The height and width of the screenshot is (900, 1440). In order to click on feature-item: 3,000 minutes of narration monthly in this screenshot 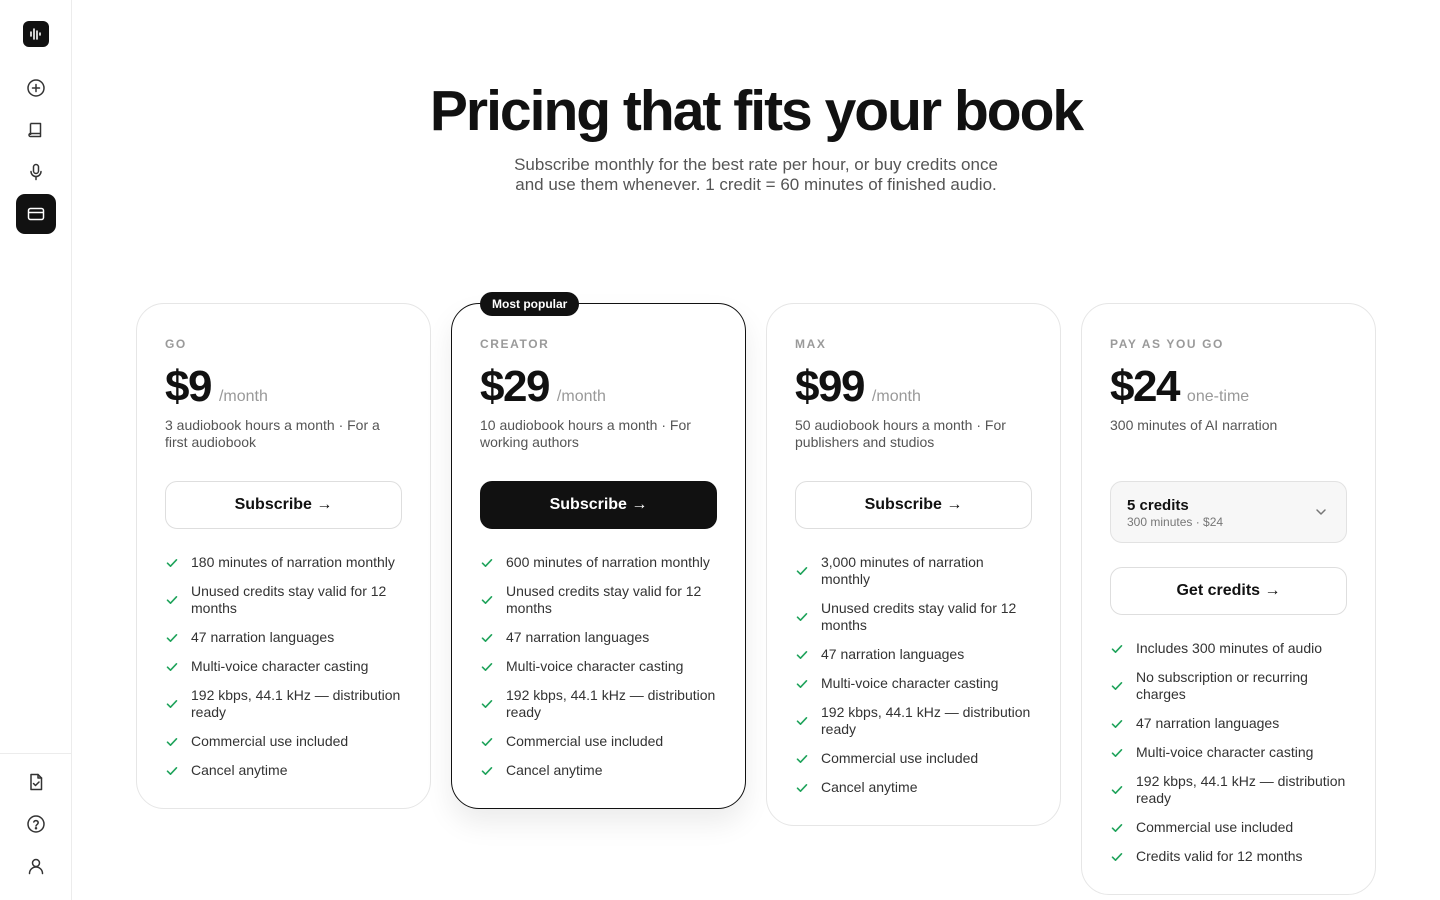, I will do `click(913, 571)`.